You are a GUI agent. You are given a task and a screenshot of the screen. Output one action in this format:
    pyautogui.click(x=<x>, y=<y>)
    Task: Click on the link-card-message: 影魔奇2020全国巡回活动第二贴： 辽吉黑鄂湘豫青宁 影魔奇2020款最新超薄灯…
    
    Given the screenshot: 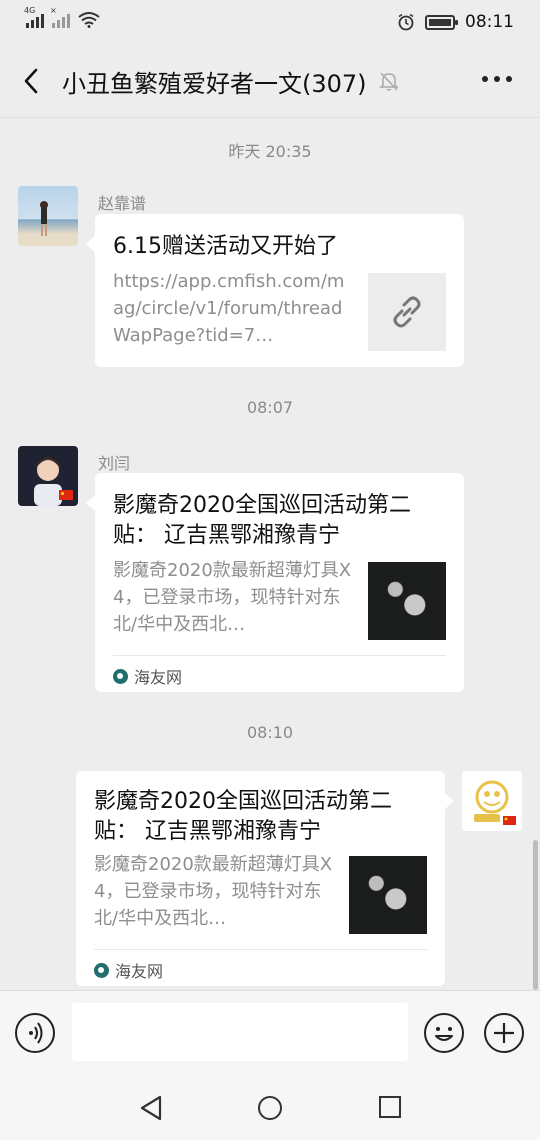 What is the action you would take?
    pyautogui.click(x=275, y=582)
    